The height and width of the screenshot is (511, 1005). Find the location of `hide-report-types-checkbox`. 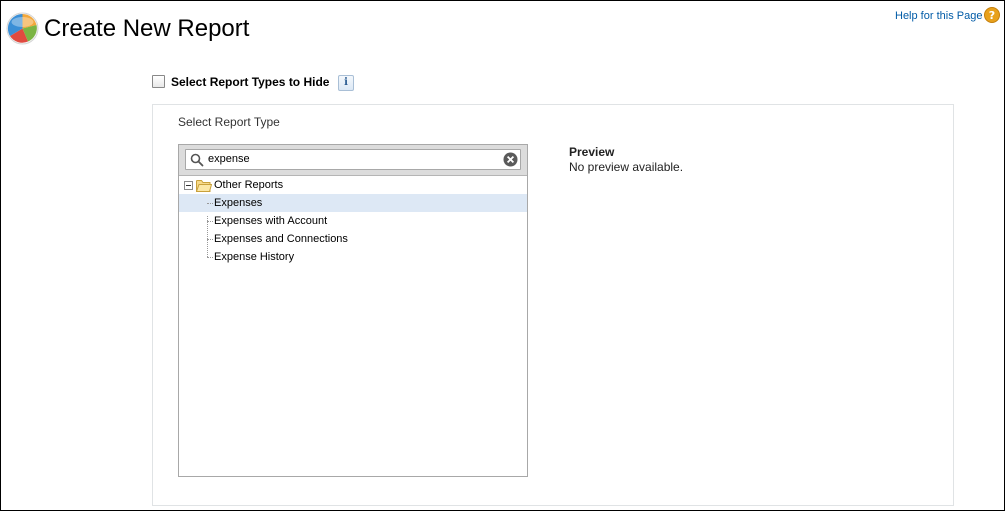

hide-report-types-checkbox is located at coordinates (158, 81).